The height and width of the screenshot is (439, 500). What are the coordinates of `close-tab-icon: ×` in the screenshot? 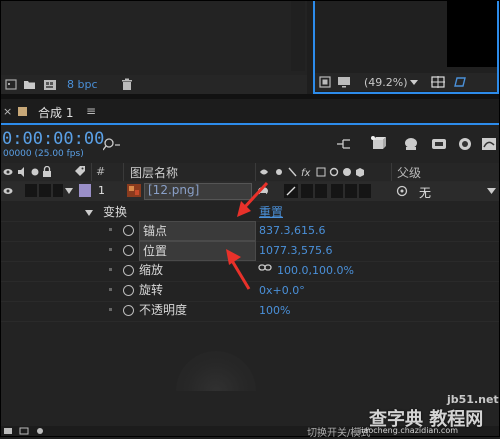 It's located at (7, 111).